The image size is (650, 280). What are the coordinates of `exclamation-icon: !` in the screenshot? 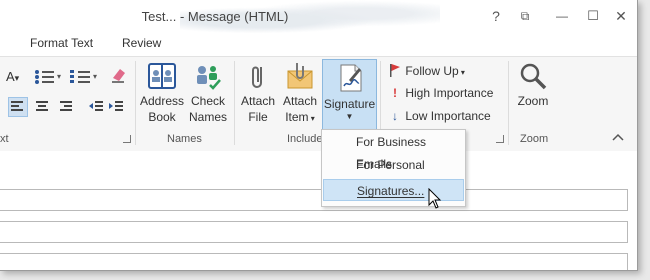 It's located at (395, 93).